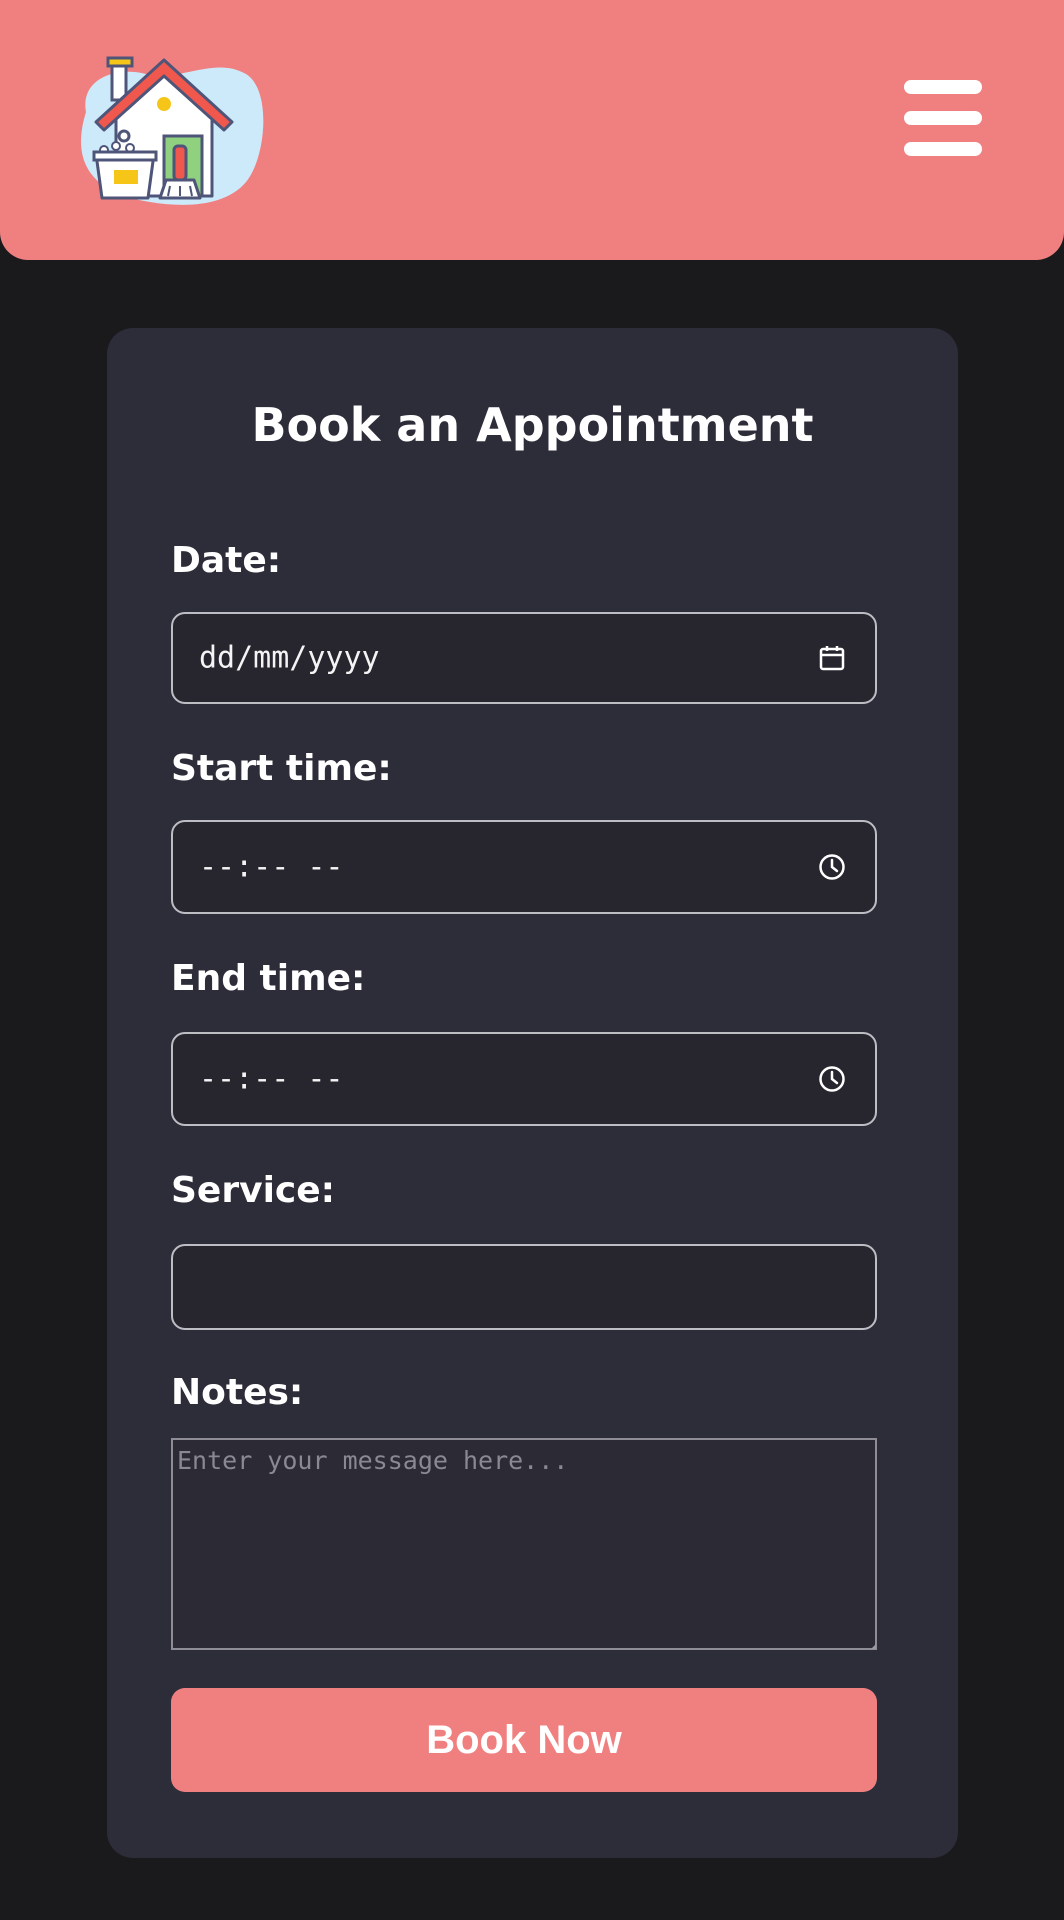  I want to click on date-input: dd/mm/yyyy, so click(524, 658).